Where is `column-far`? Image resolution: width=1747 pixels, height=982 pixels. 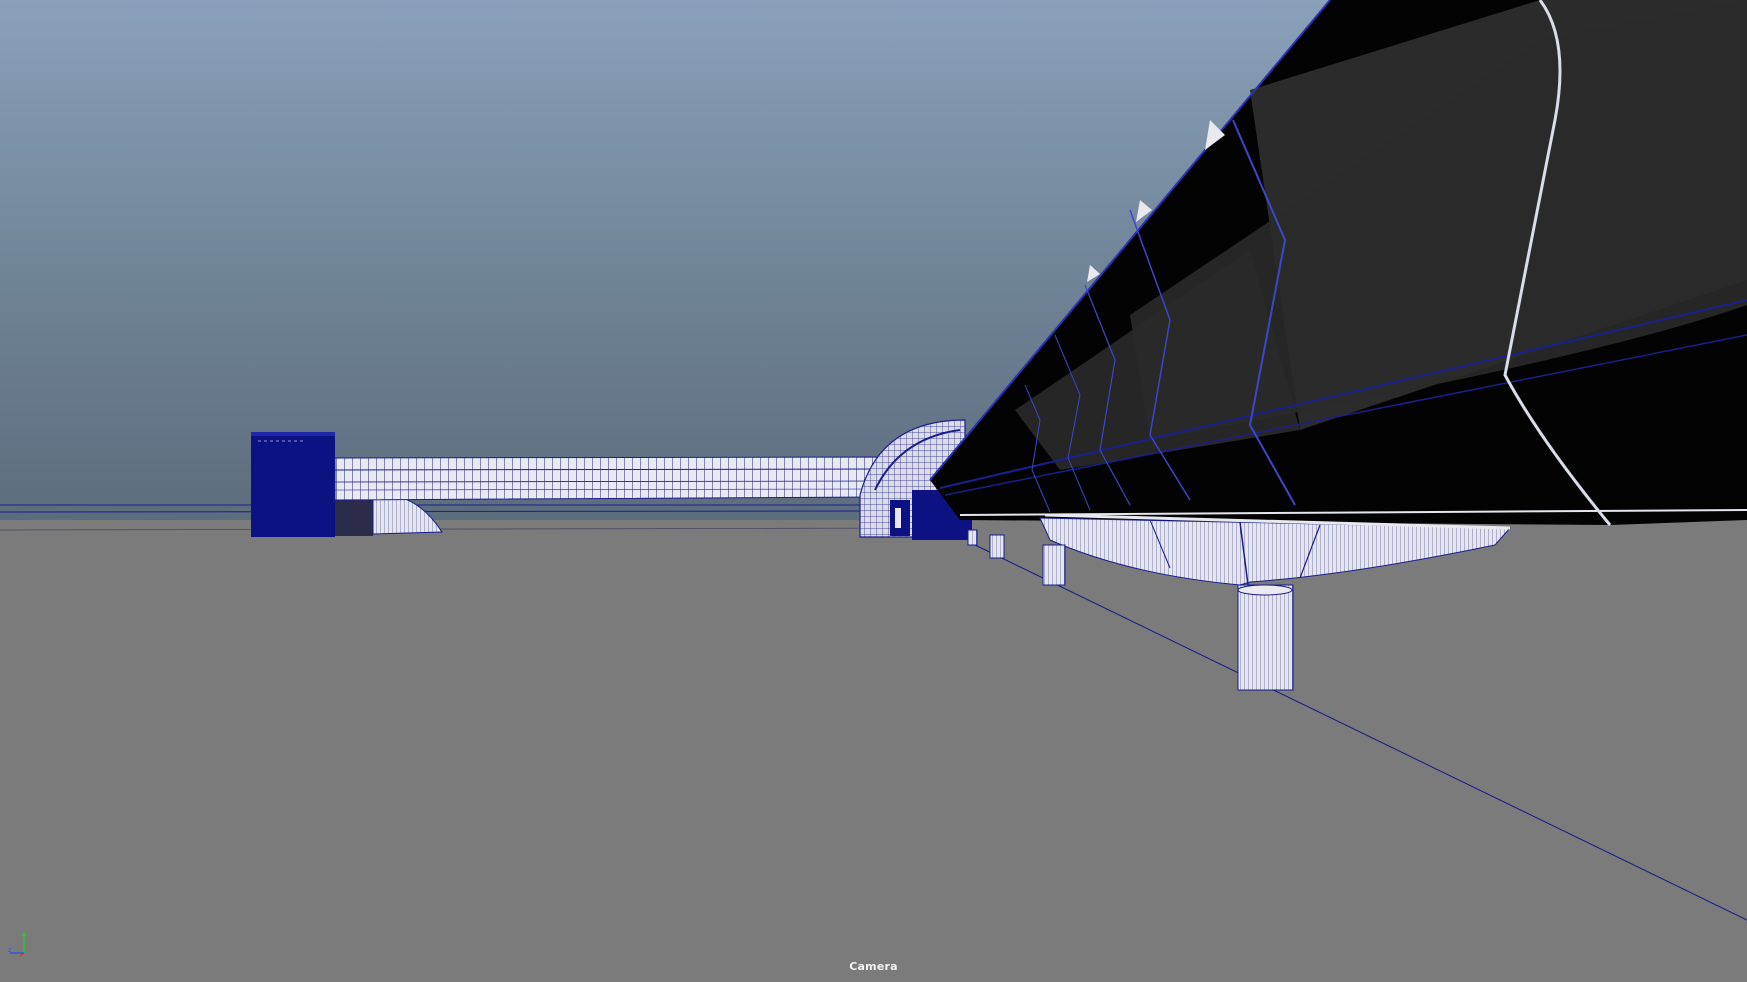
column-far is located at coordinates (997, 546).